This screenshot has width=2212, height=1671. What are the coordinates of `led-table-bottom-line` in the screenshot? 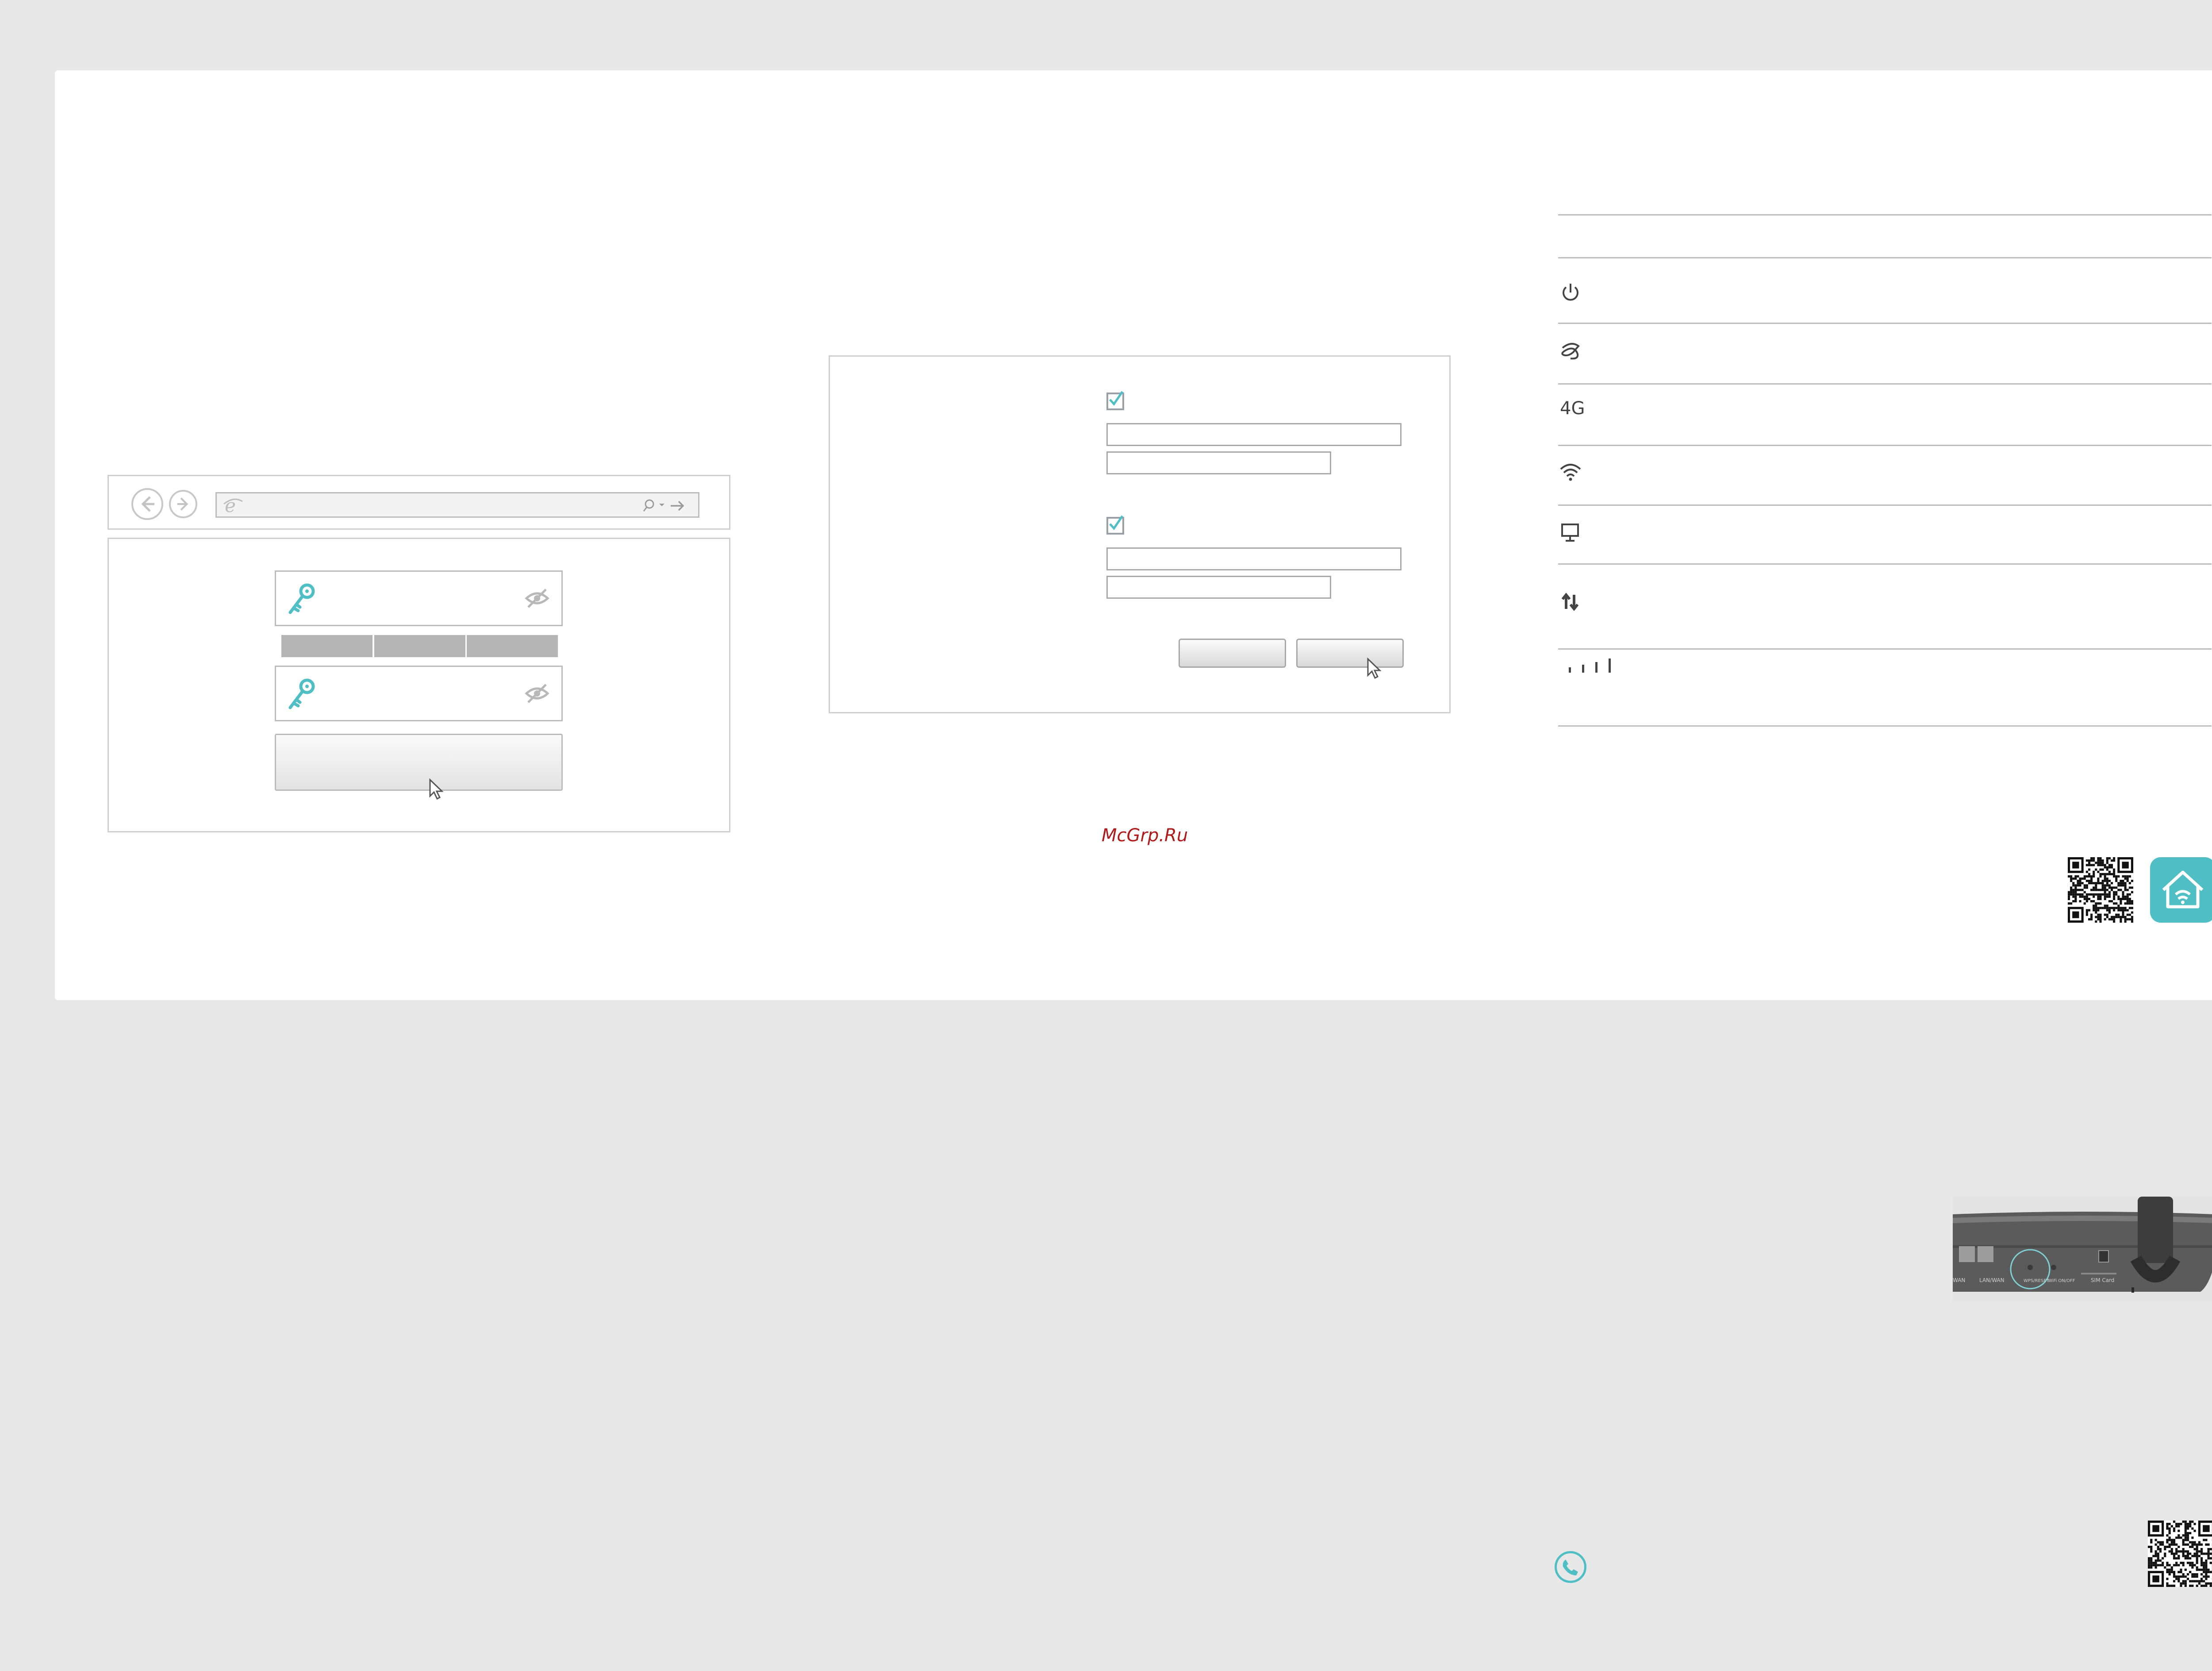 It's located at (1885, 726).